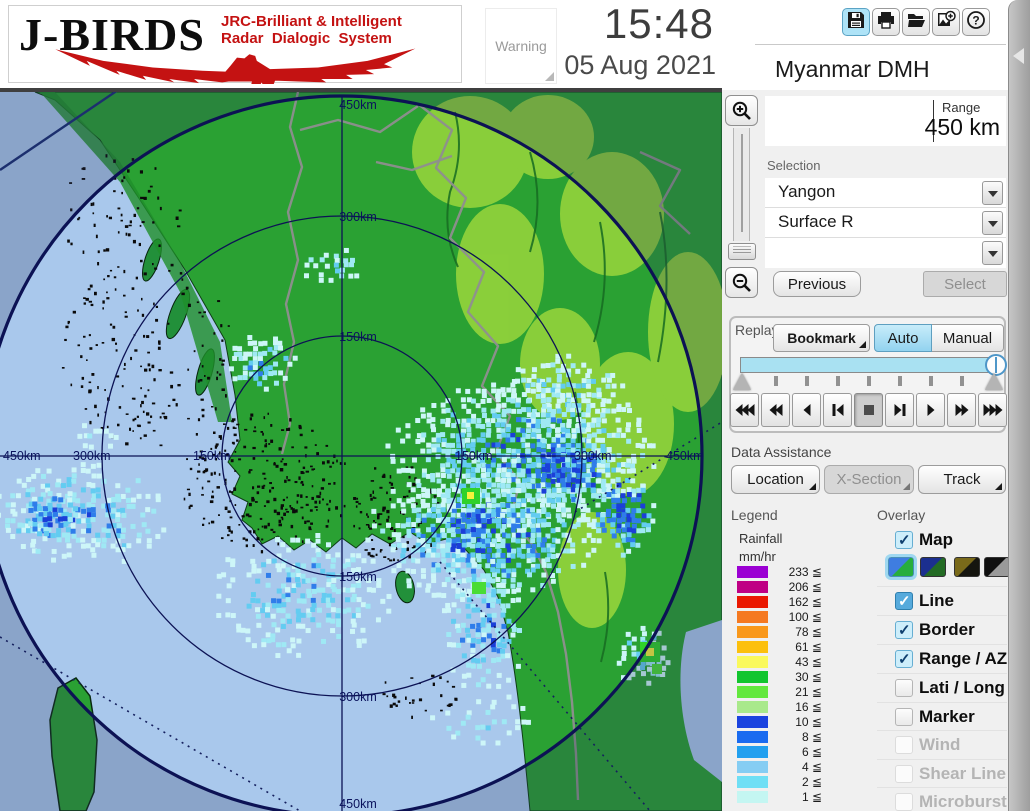 Image resolution: width=1030 pixels, height=811 pixels. I want to click on legend-value: 4 ≦, so click(811, 767).